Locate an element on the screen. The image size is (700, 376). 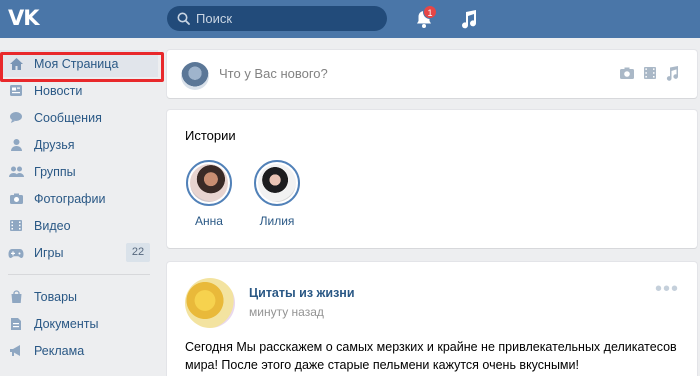
bag-icon is located at coordinates (16, 297).